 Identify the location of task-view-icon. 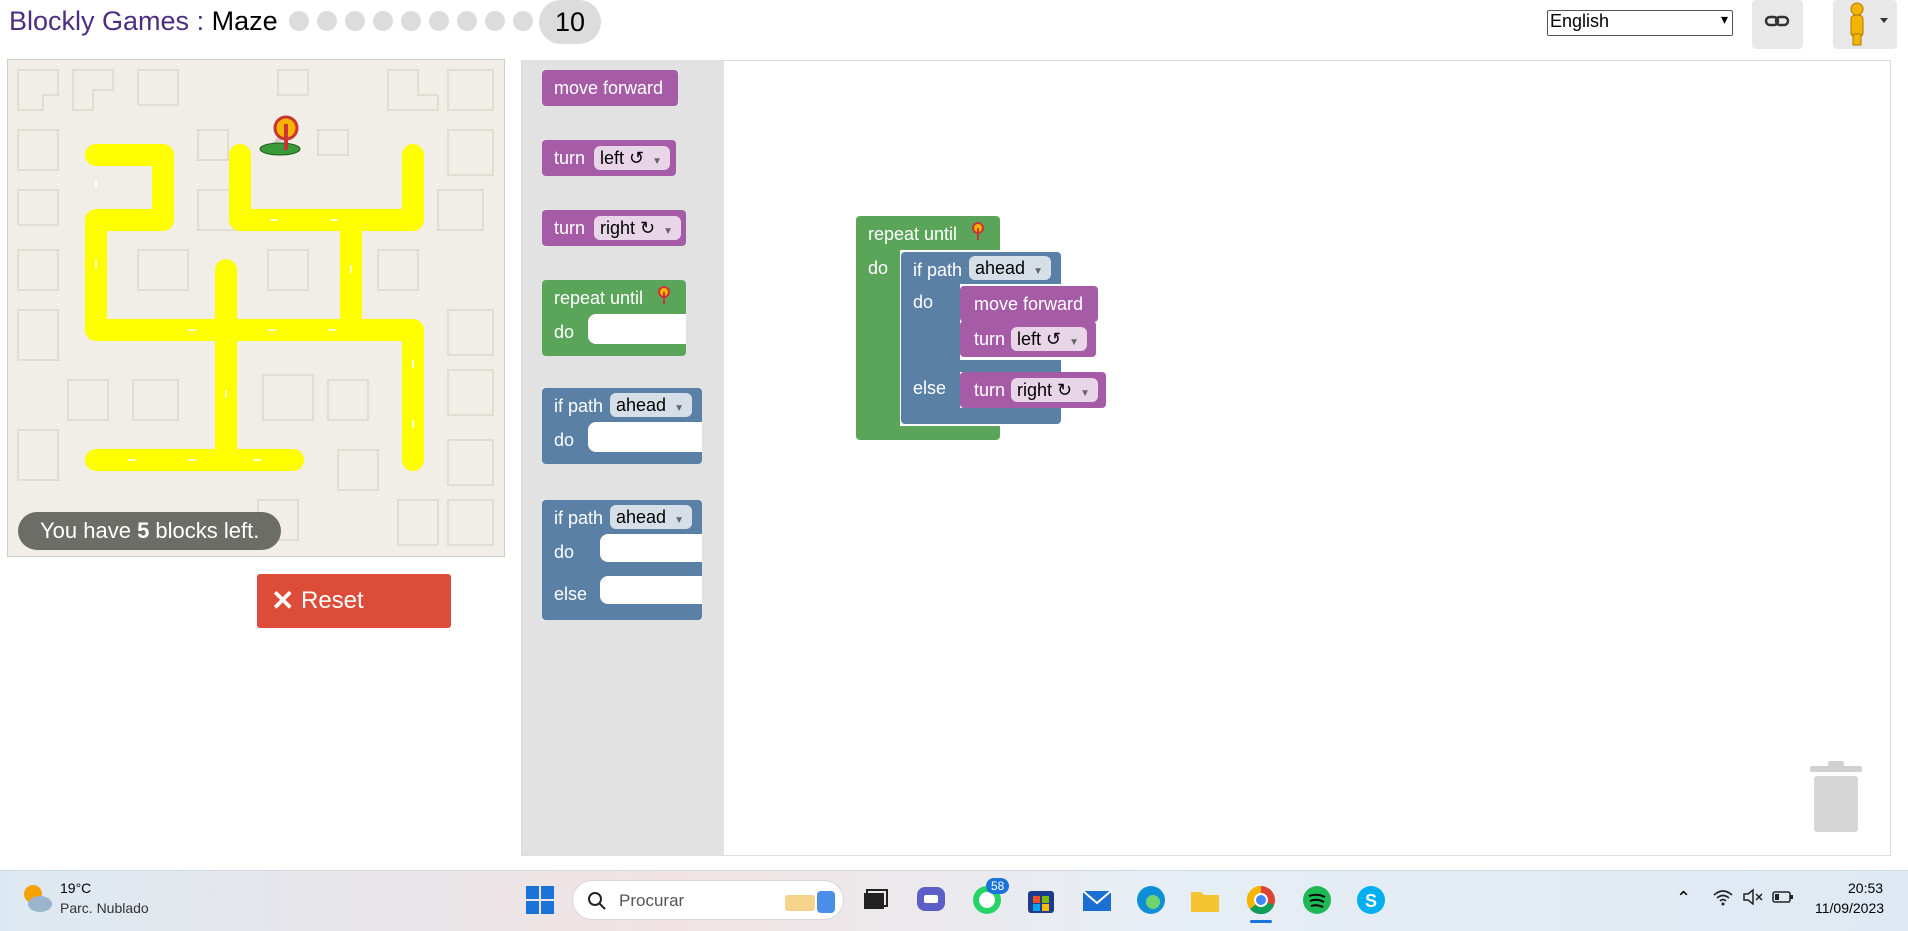
(875, 900).